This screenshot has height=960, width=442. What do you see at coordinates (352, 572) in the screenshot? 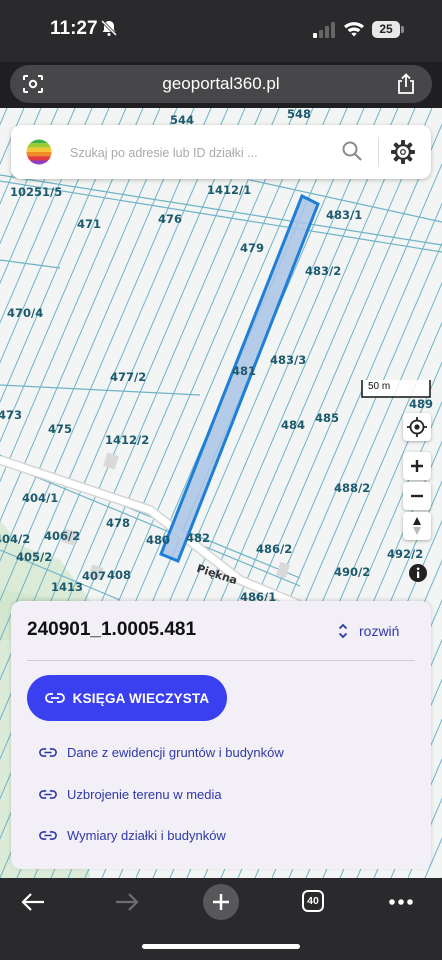
I see `parcel-label: 490/2` at bounding box center [352, 572].